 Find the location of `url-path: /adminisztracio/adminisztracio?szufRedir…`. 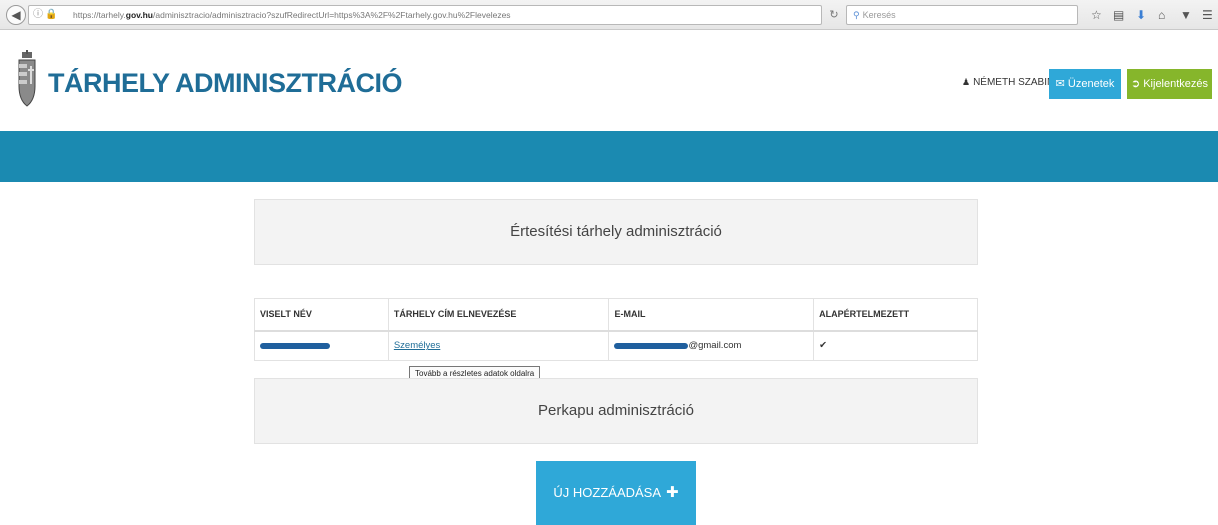

url-path: /adminisztracio/adminisztracio?szufRedir… is located at coordinates (332, 15).